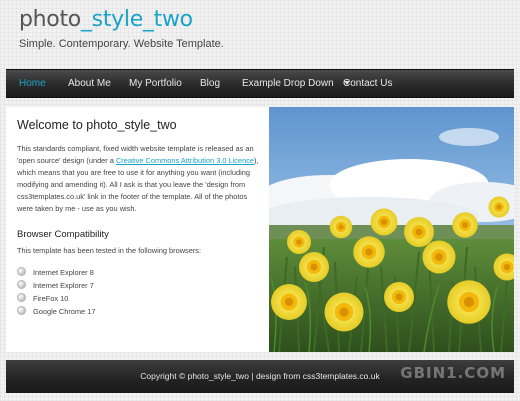  Describe the element at coordinates (64, 311) in the screenshot. I see `browser-name: Google Chrome 17` at that location.